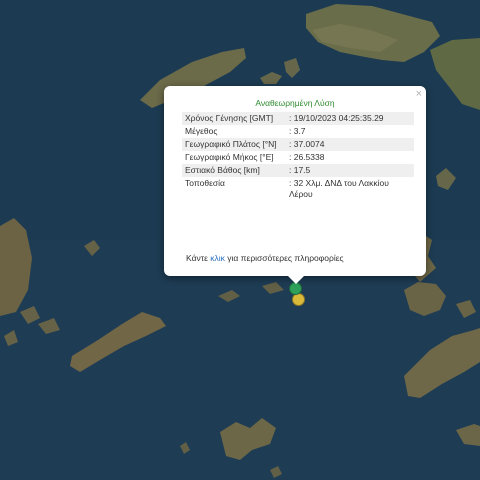 The image size is (480, 480). What do you see at coordinates (234, 118) in the screenshot?
I see `origin-time-label: Χρόνος Γένησης [GMT]` at bounding box center [234, 118].